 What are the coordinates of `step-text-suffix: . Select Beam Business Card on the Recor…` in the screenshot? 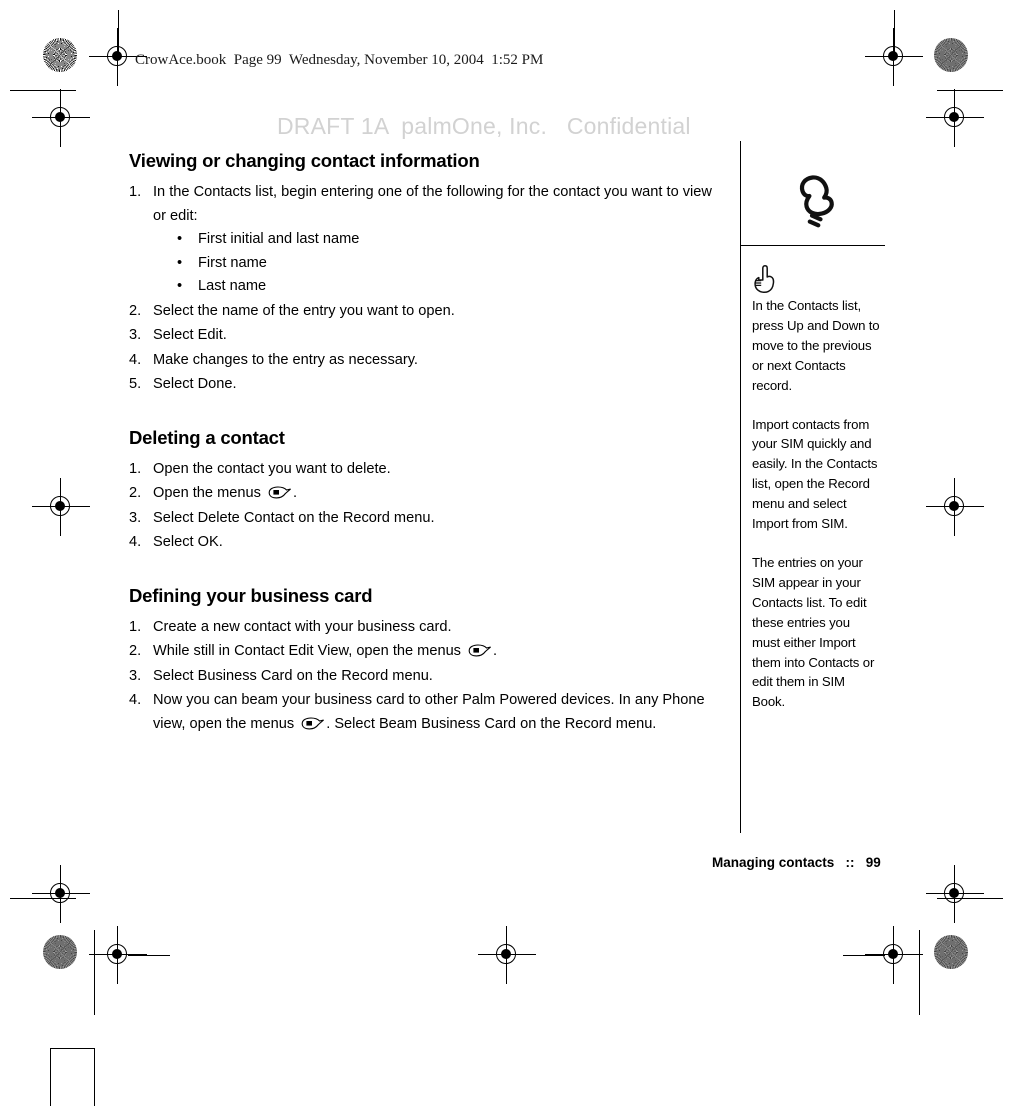 It's located at (491, 723).